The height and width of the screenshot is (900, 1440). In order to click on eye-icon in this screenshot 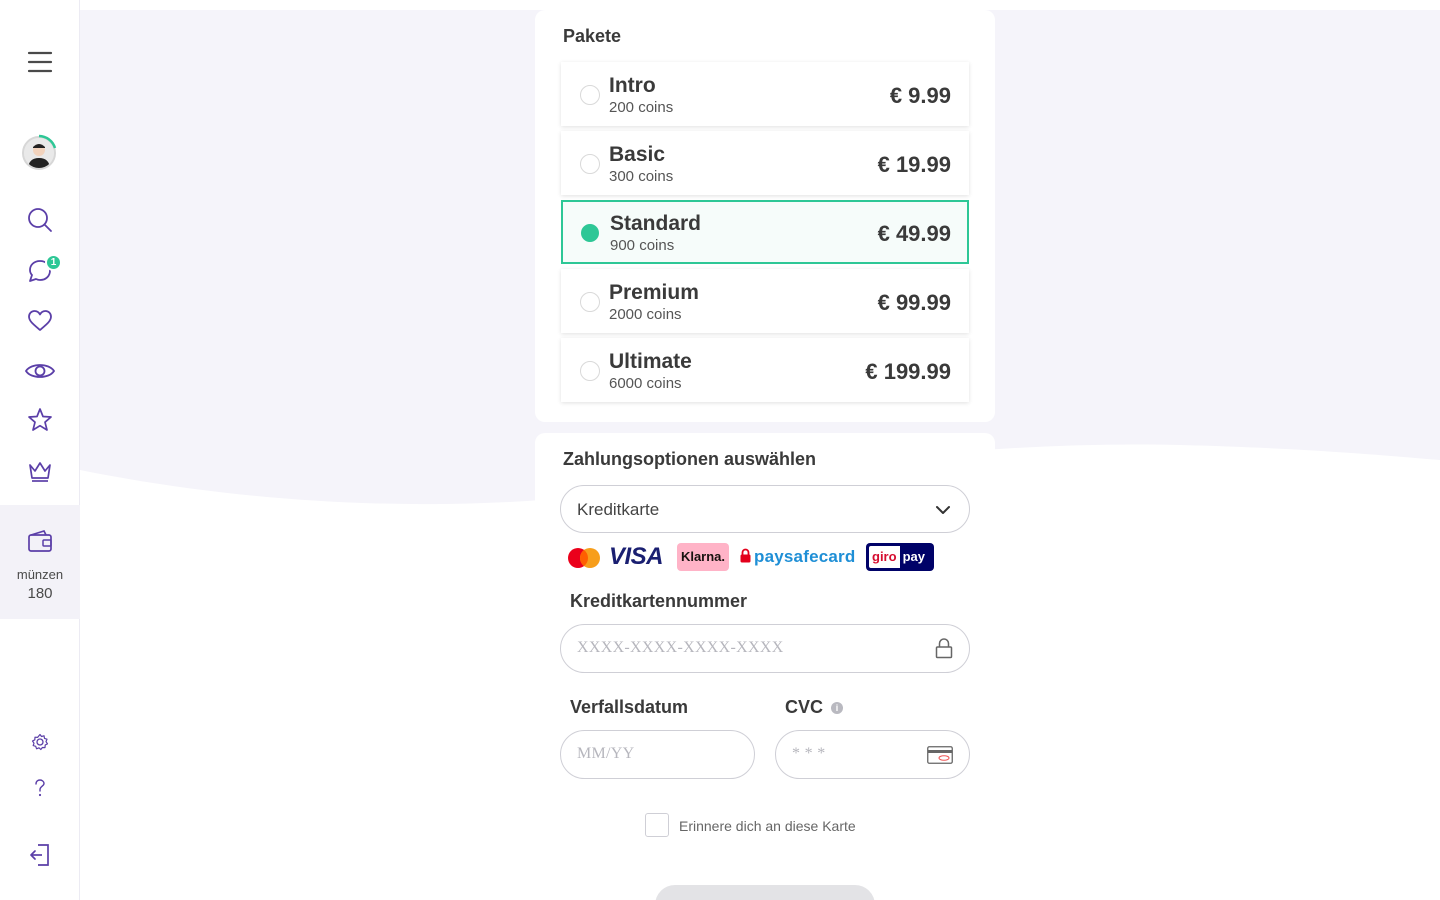, I will do `click(40, 371)`.